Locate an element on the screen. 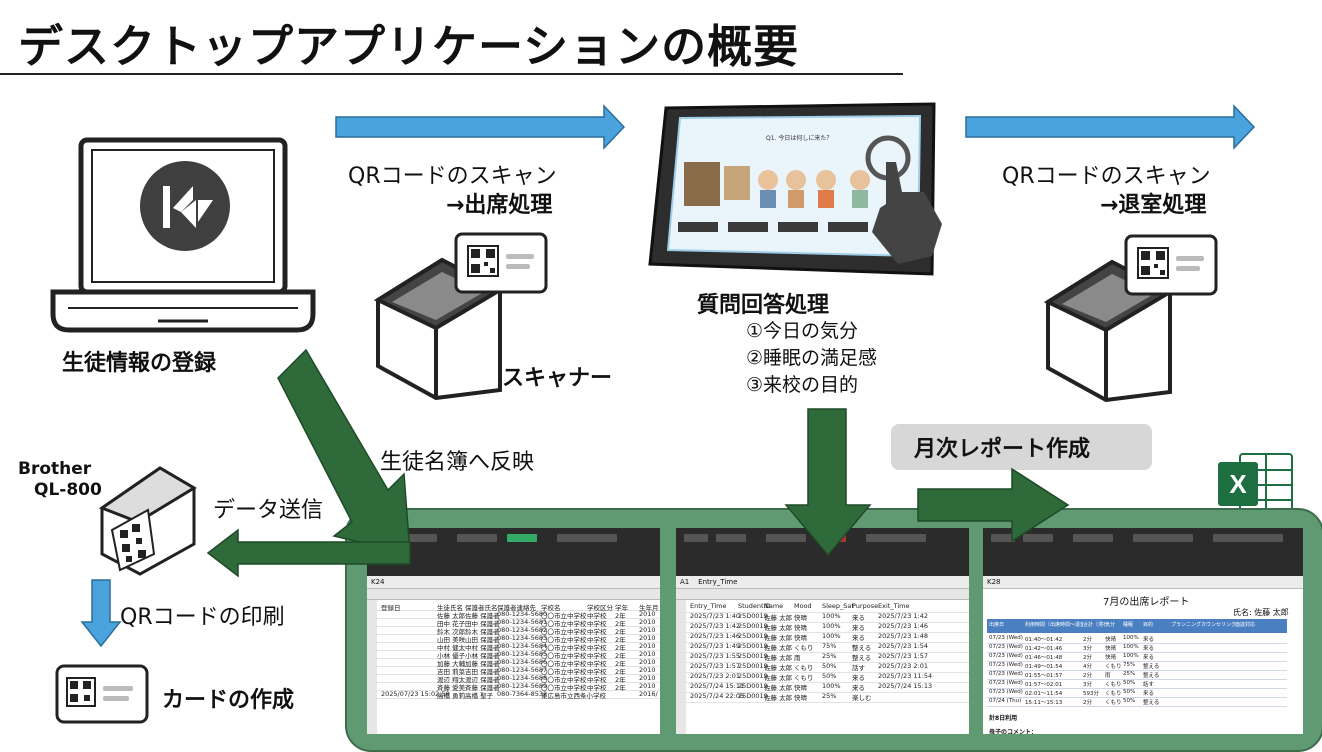 The height and width of the screenshot is (752, 1322). table-cell: 593分 is located at coordinates (1091, 693).